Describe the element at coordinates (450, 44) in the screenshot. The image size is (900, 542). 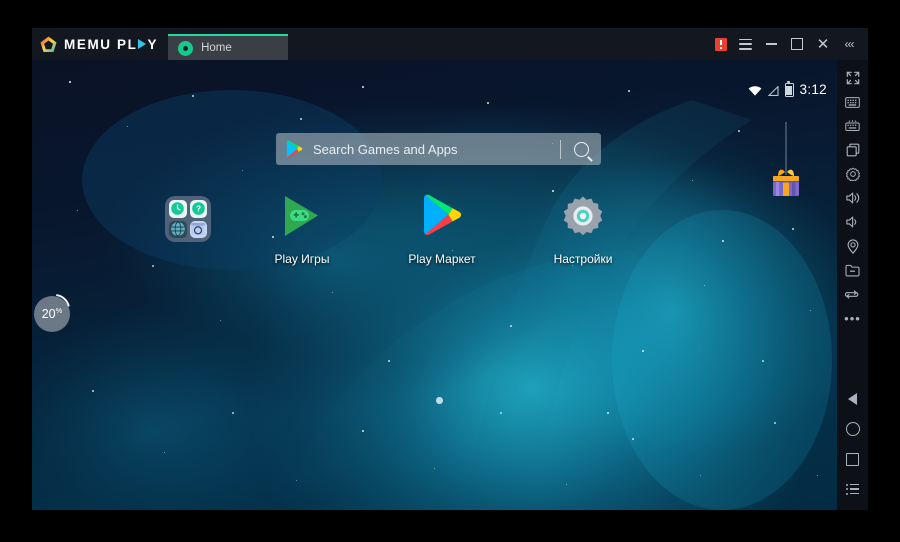
I see `title-bar: MEMU PL Y Home ✕ ‹‹‹` at that location.